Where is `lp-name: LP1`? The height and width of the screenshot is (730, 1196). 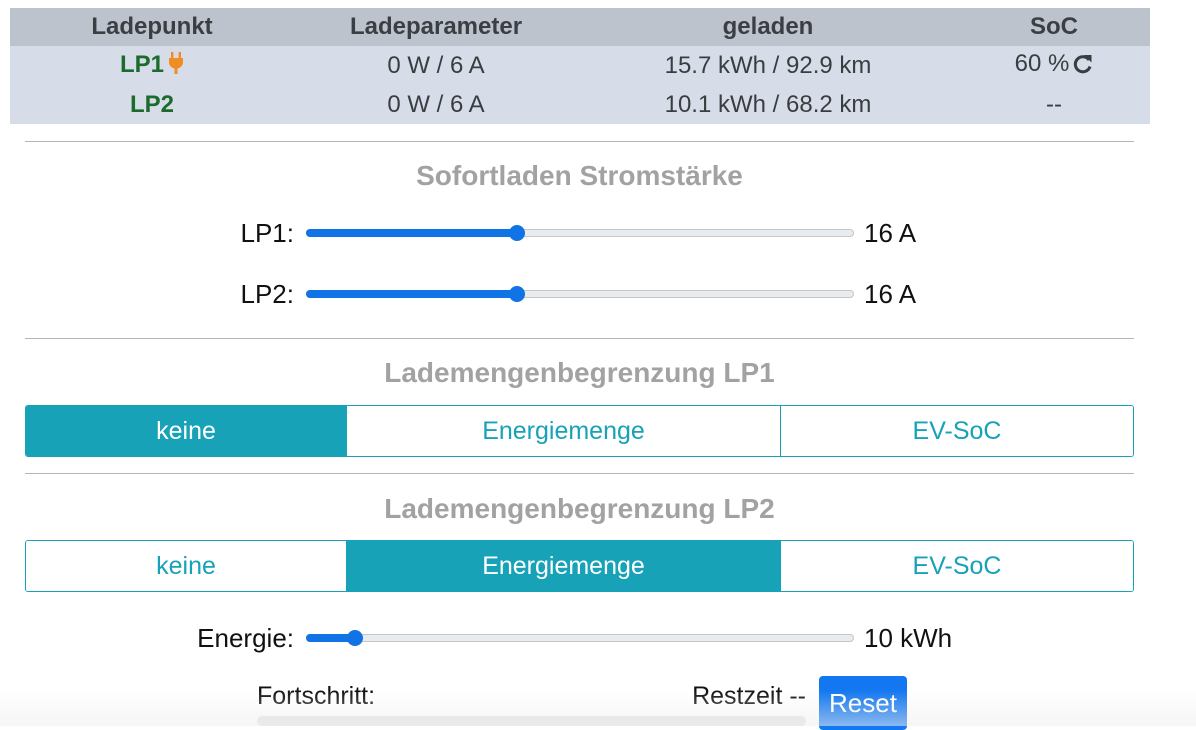 lp-name: LP1 is located at coordinates (141, 64).